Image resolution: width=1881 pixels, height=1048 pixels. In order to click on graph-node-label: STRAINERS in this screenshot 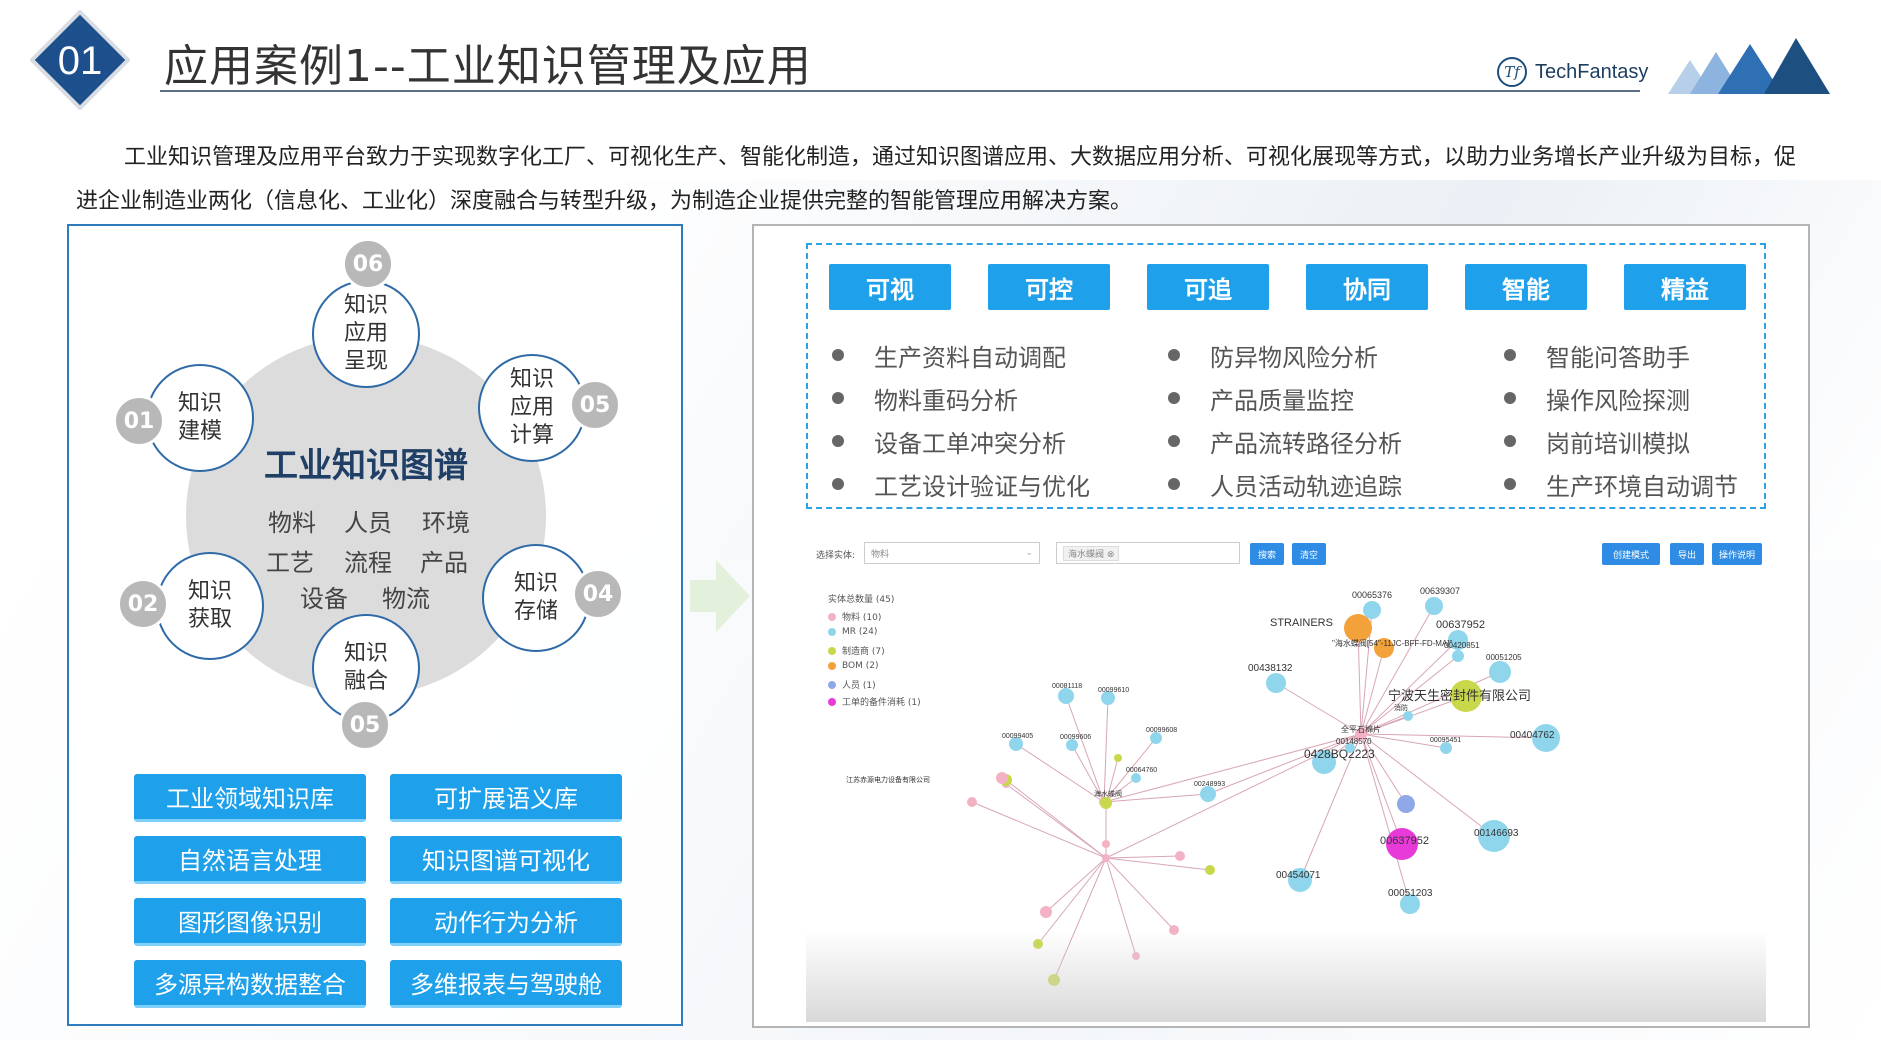, I will do `click(1301, 623)`.